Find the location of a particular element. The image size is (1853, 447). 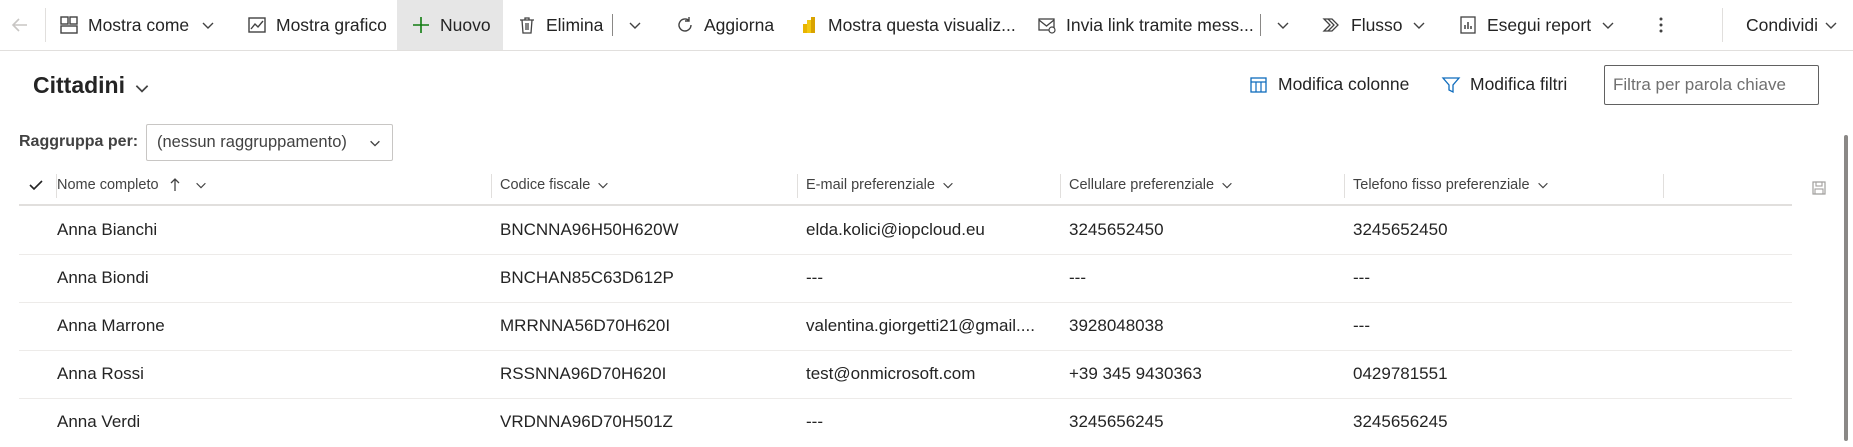

cell-mobile: 3928048038 is located at coordinates (1204, 326).